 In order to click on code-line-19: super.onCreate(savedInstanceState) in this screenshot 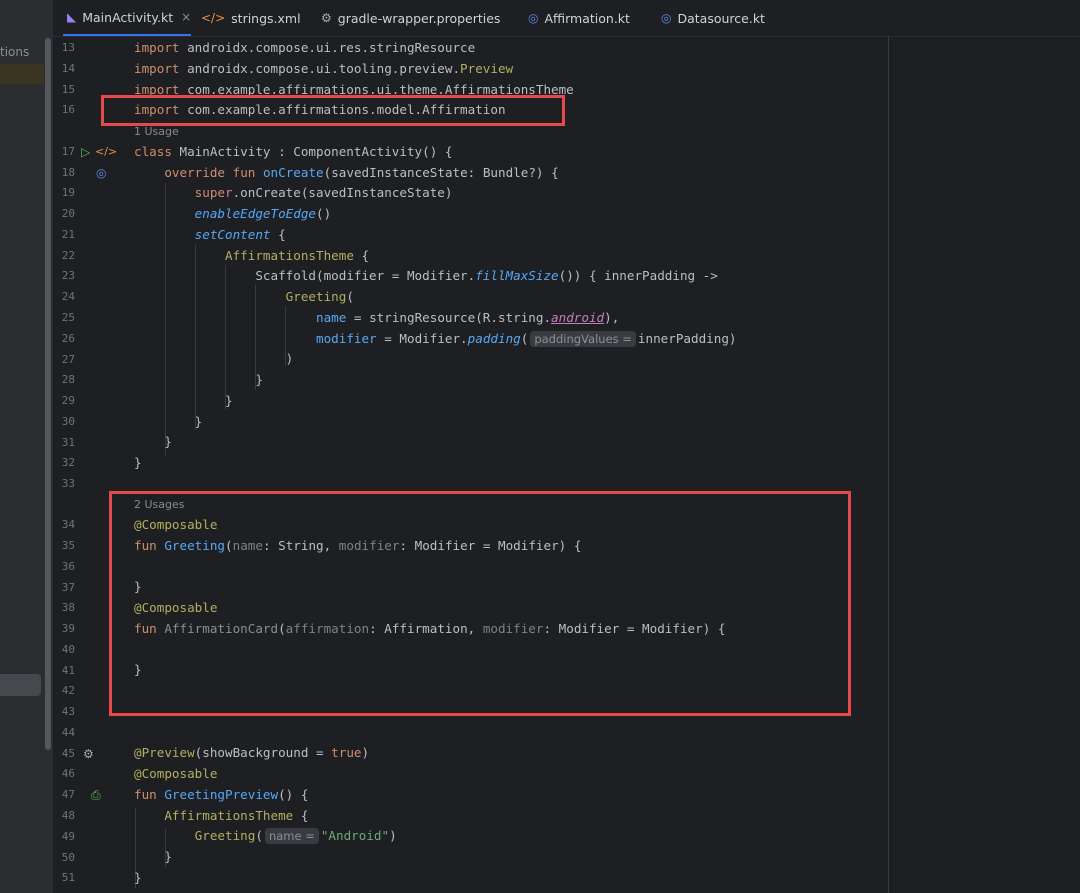, I will do `click(293, 193)`.